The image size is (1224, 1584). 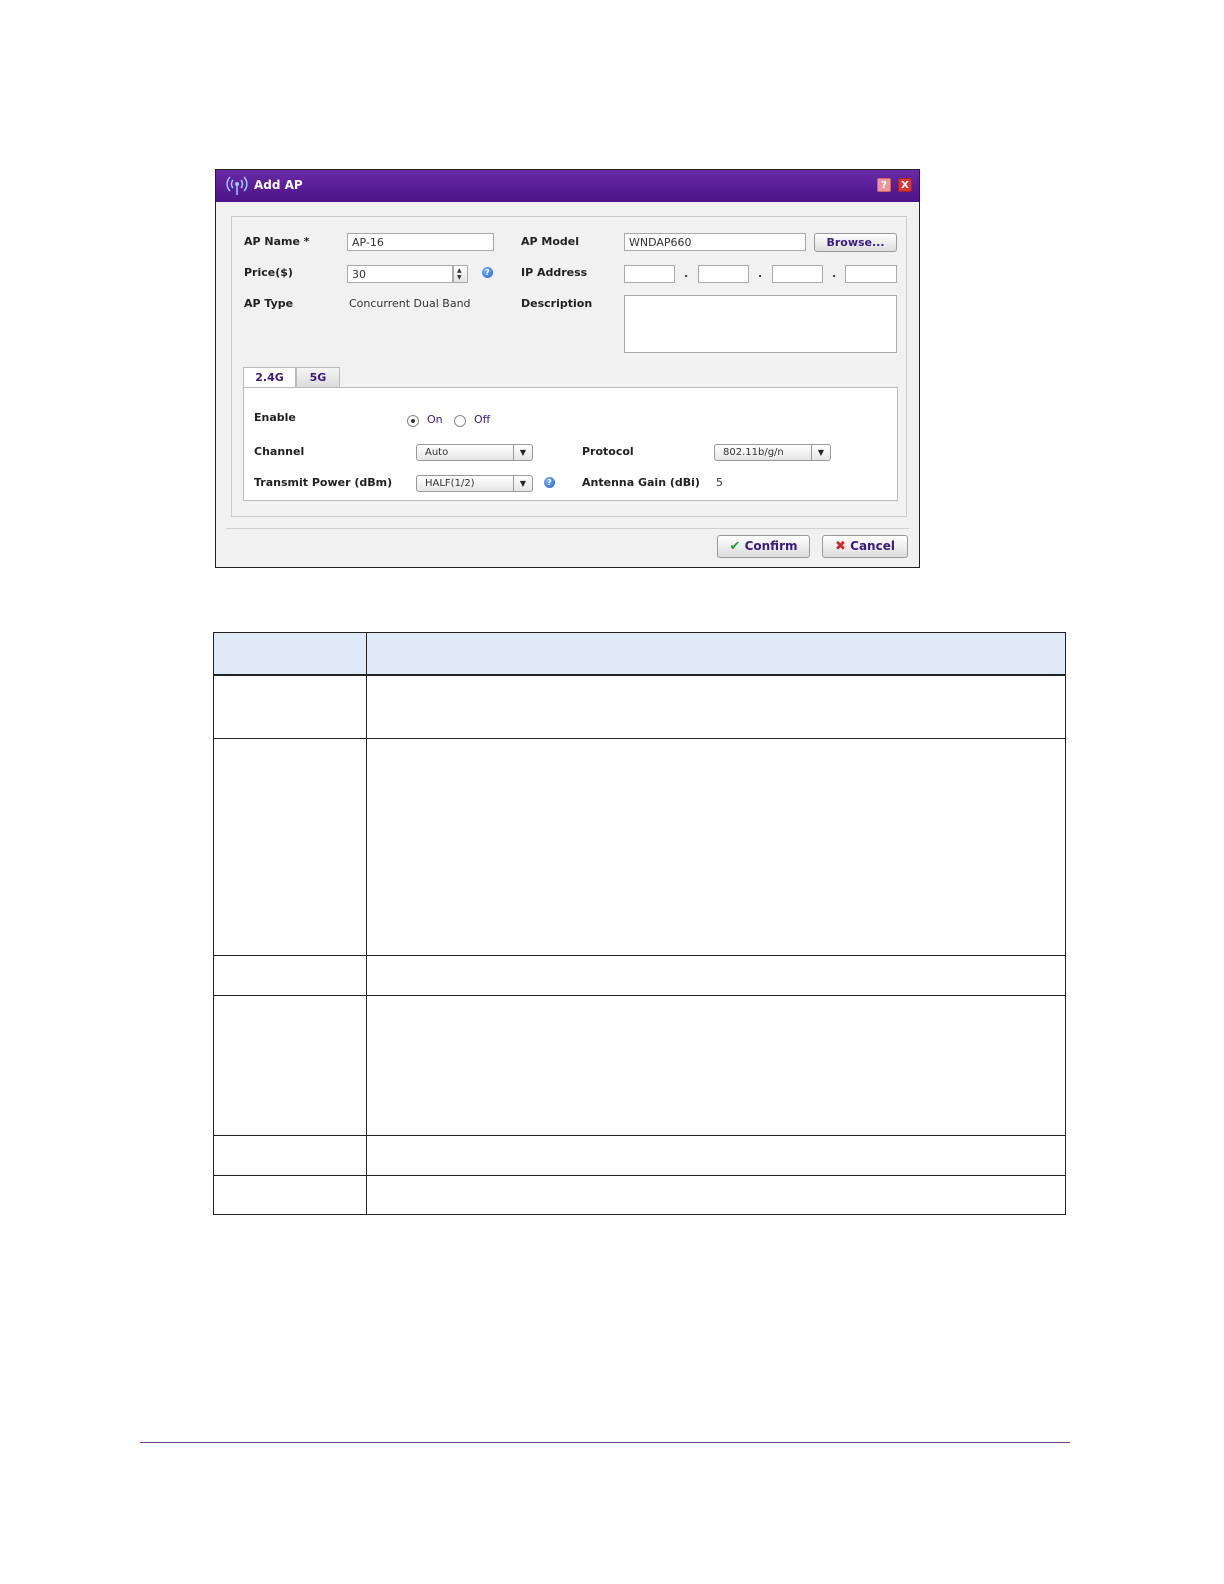 What do you see at coordinates (719, 482) in the screenshot?
I see `antenna-gain-value: 5` at bounding box center [719, 482].